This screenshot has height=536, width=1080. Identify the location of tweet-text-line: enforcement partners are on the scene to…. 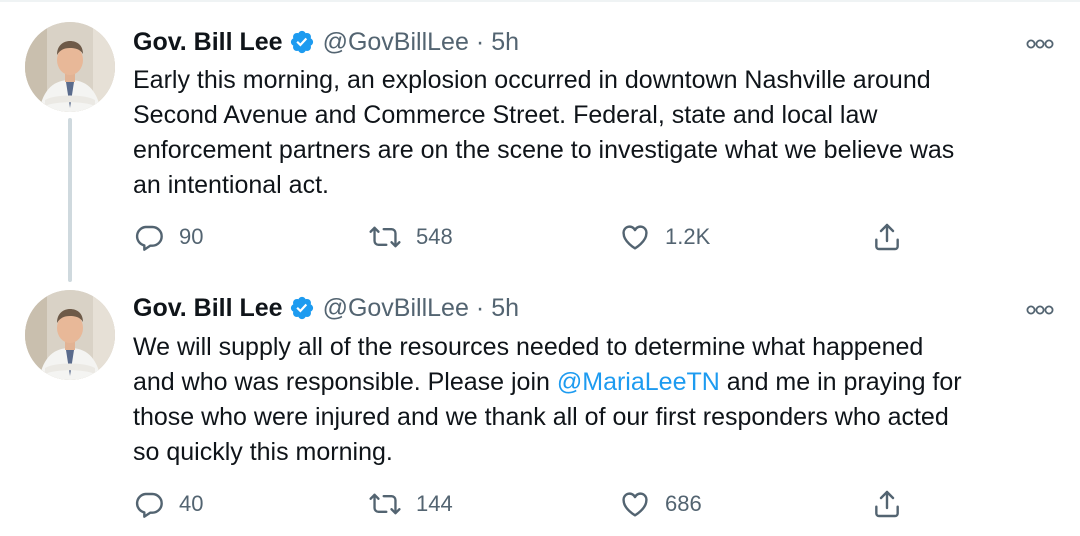
(544, 150).